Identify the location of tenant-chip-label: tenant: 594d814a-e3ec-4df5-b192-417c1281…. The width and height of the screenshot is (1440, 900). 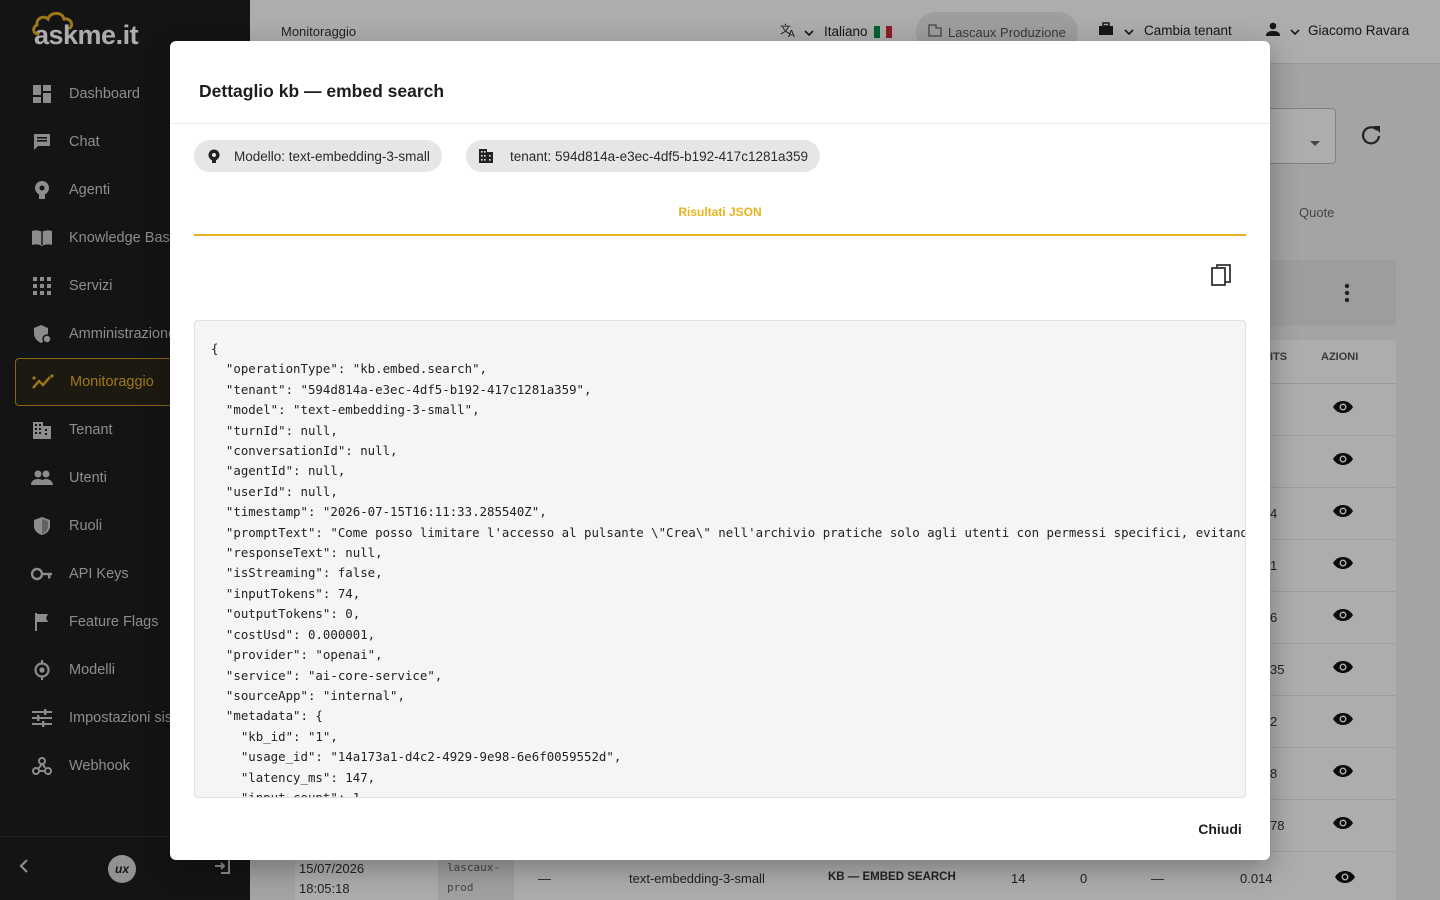
(659, 156).